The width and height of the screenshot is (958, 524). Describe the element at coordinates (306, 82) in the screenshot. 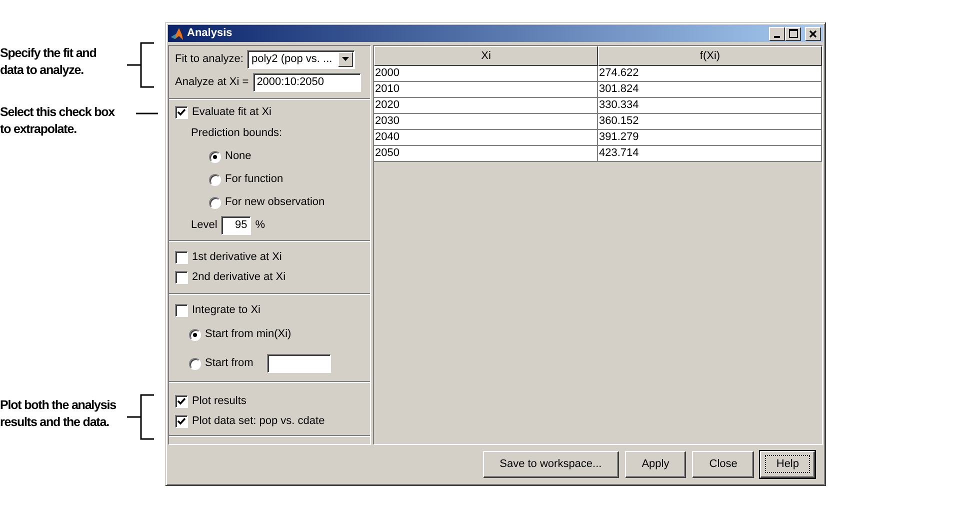

I see `input-field: 2000:10:2050` at that location.